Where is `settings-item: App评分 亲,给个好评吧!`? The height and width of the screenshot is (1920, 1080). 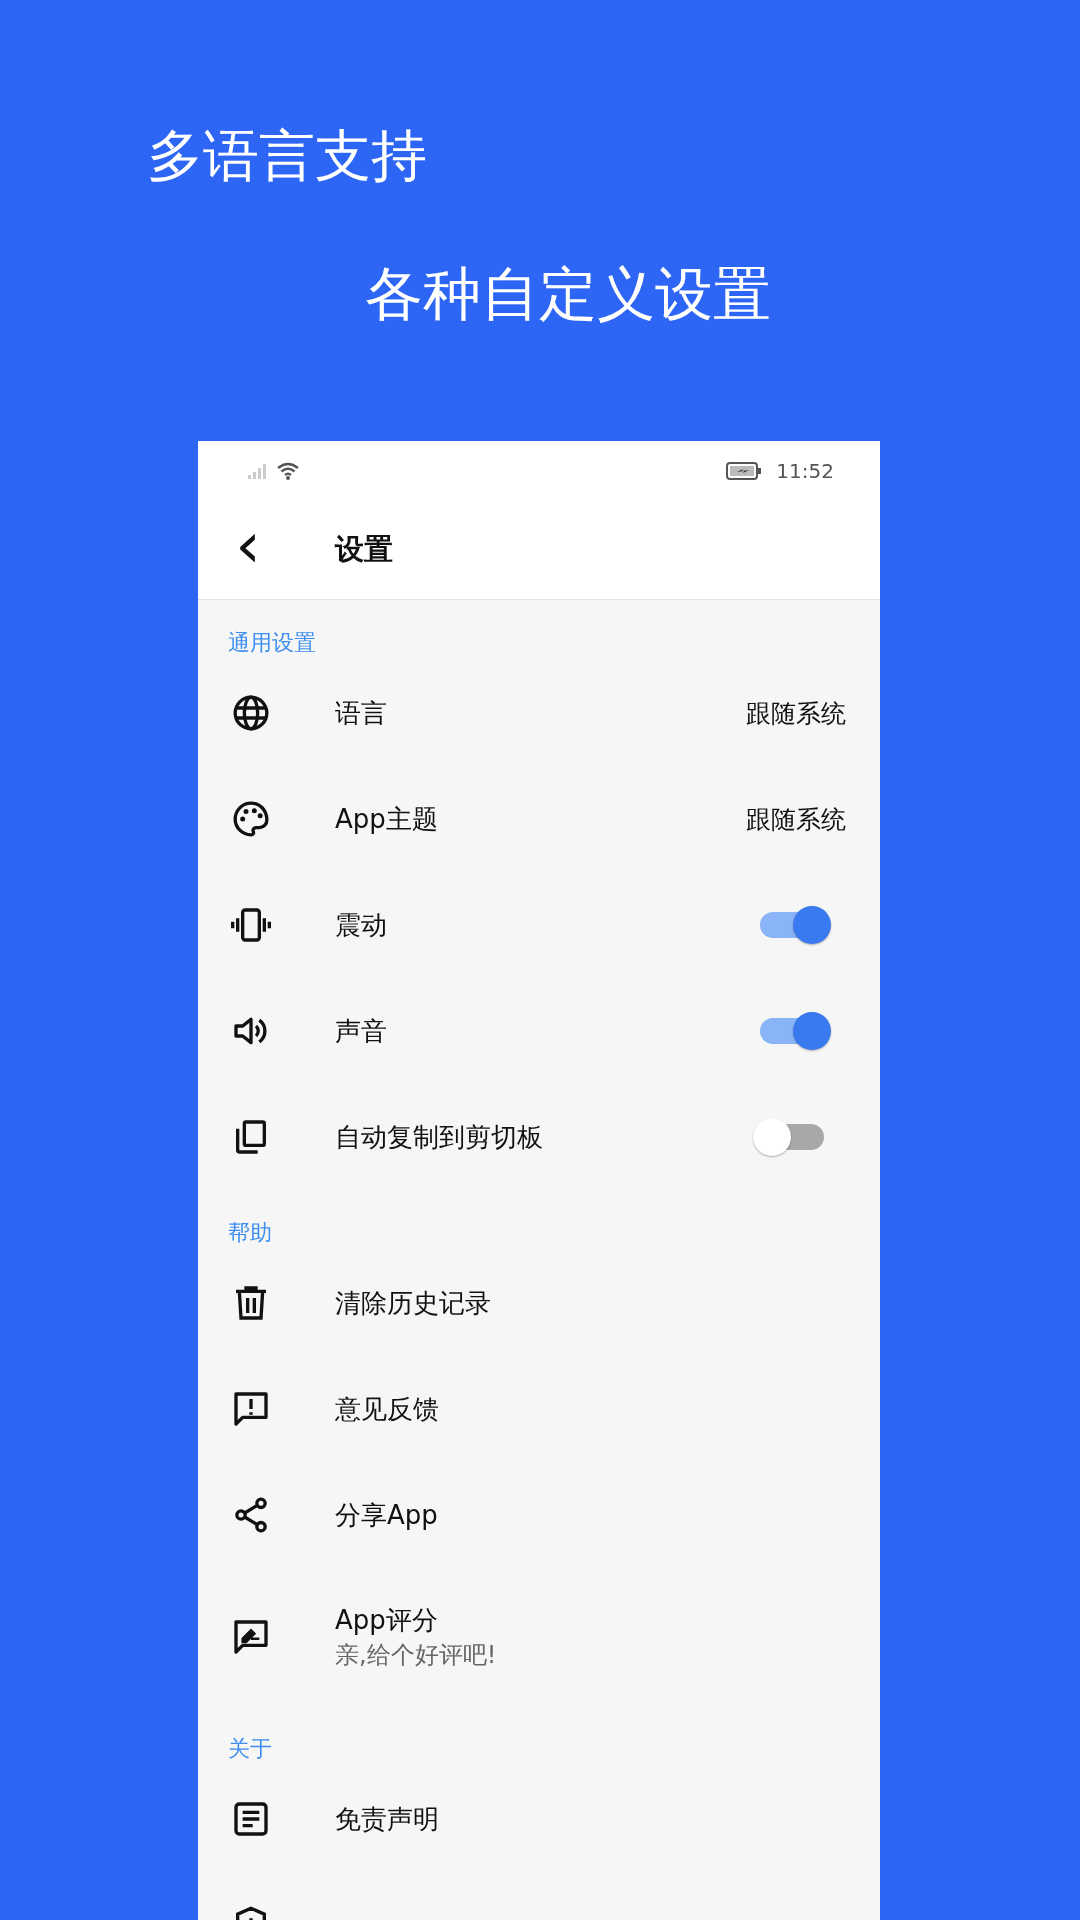
settings-item: App评分 亲,给个好评吧! is located at coordinates (539, 1637).